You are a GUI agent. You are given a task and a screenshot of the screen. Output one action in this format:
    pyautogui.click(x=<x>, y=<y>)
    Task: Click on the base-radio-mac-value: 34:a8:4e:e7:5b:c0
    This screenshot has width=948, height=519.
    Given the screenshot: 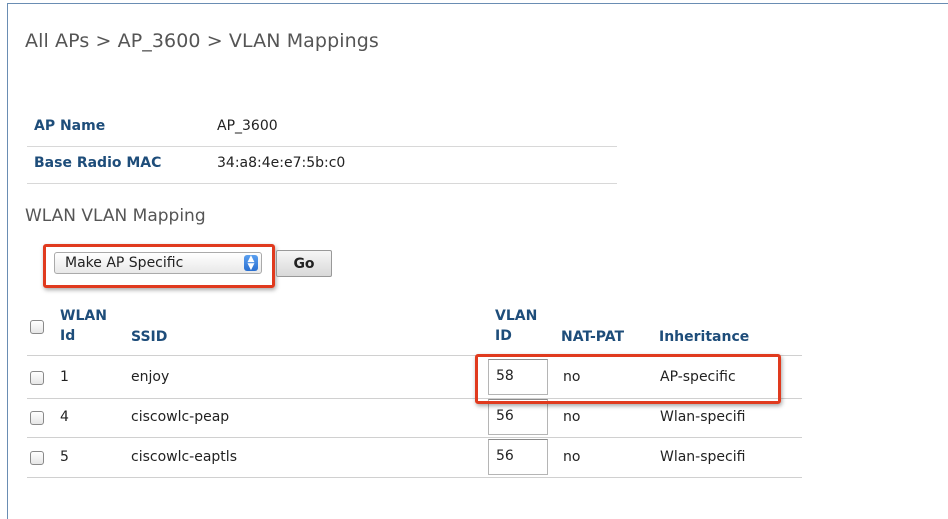 What is the action you would take?
    pyautogui.click(x=281, y=163)
    